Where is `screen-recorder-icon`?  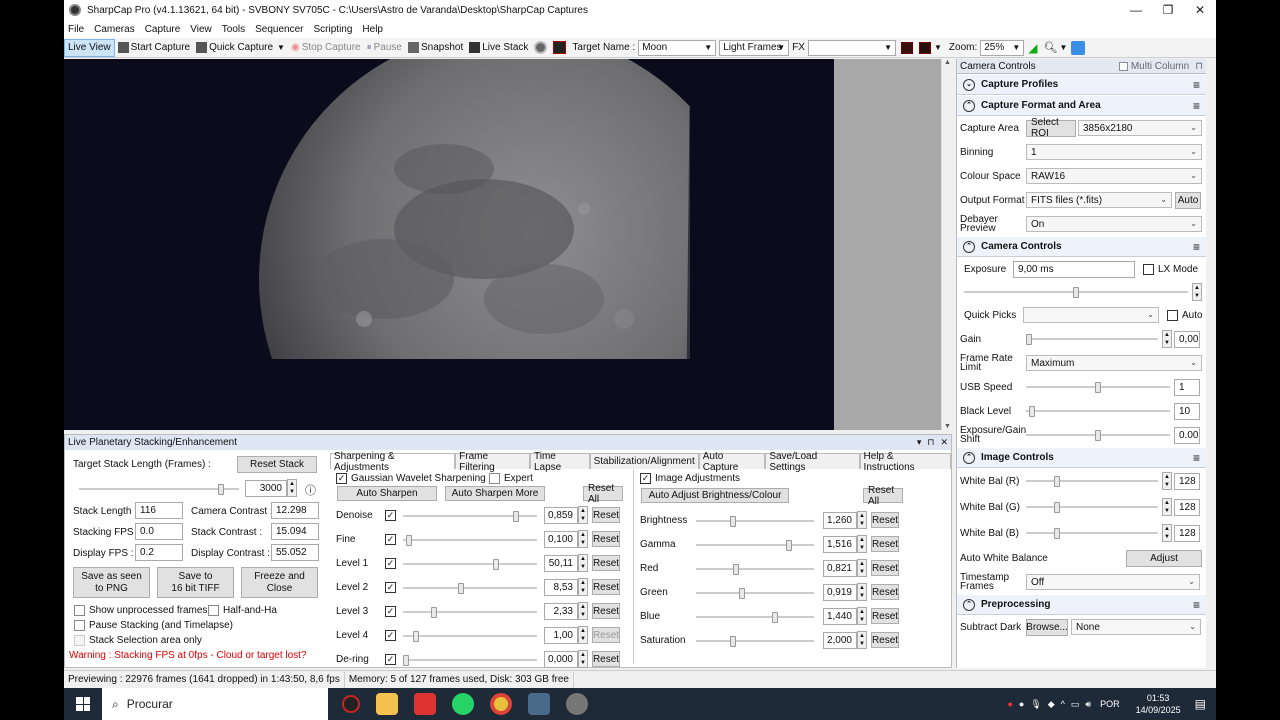 screen-recorder-icon is located at coordinates (351, 704).